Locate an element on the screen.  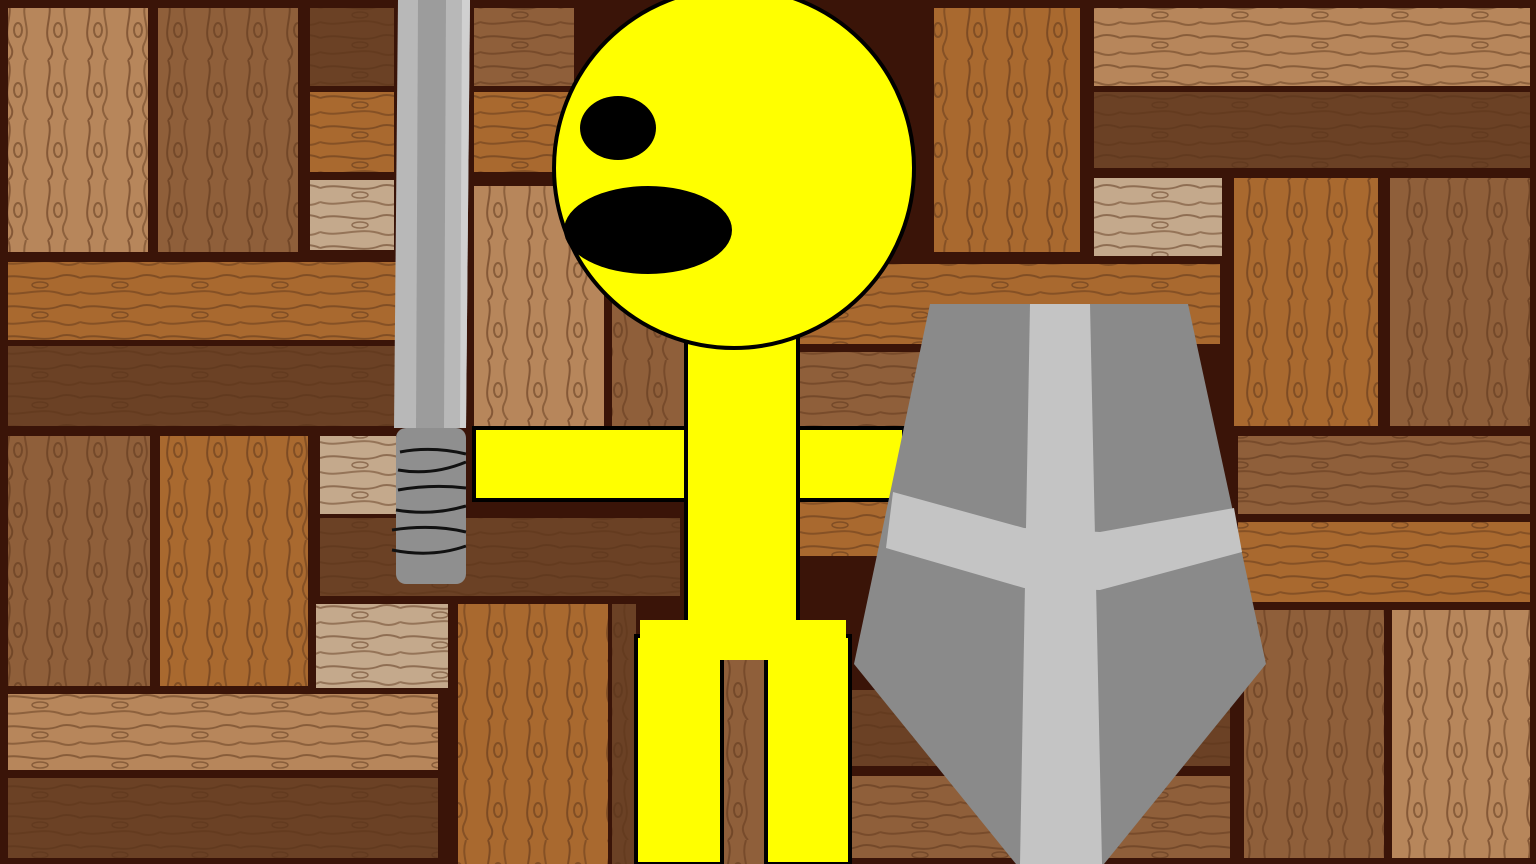
sword-icon is located at coordinates (430, 292).